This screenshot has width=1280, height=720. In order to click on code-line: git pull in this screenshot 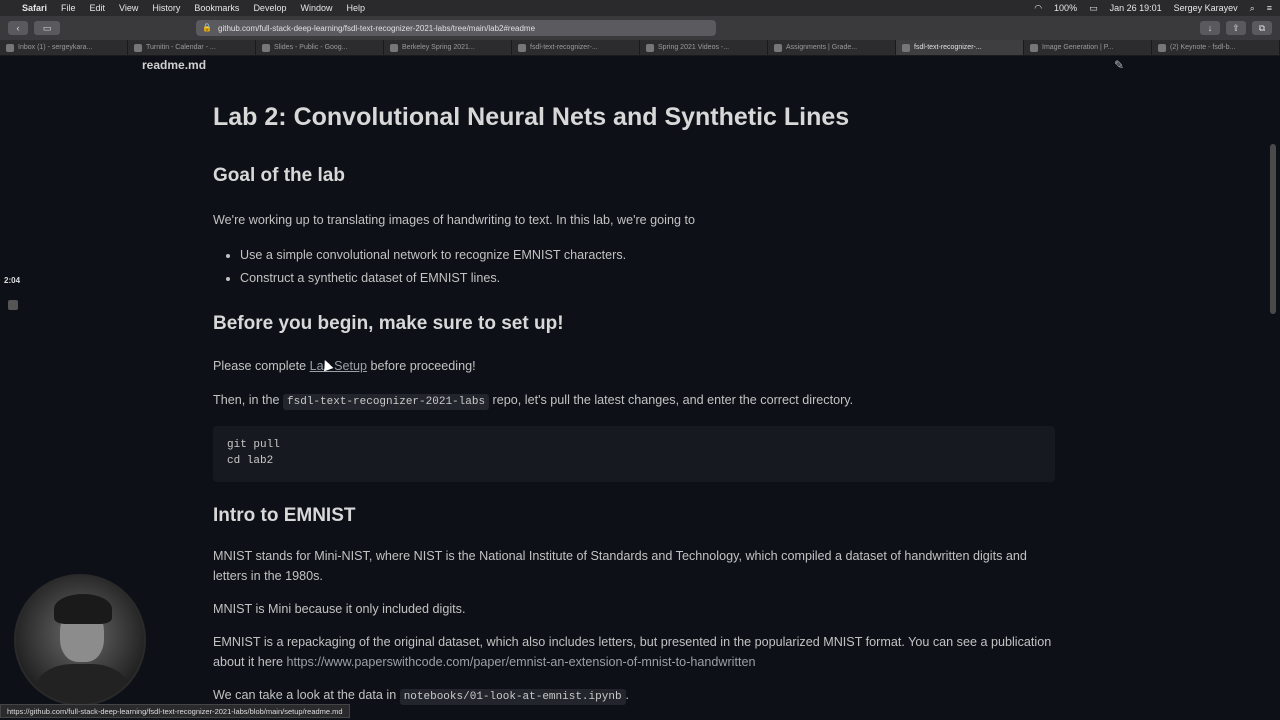, I will do `click(253, 445)`.